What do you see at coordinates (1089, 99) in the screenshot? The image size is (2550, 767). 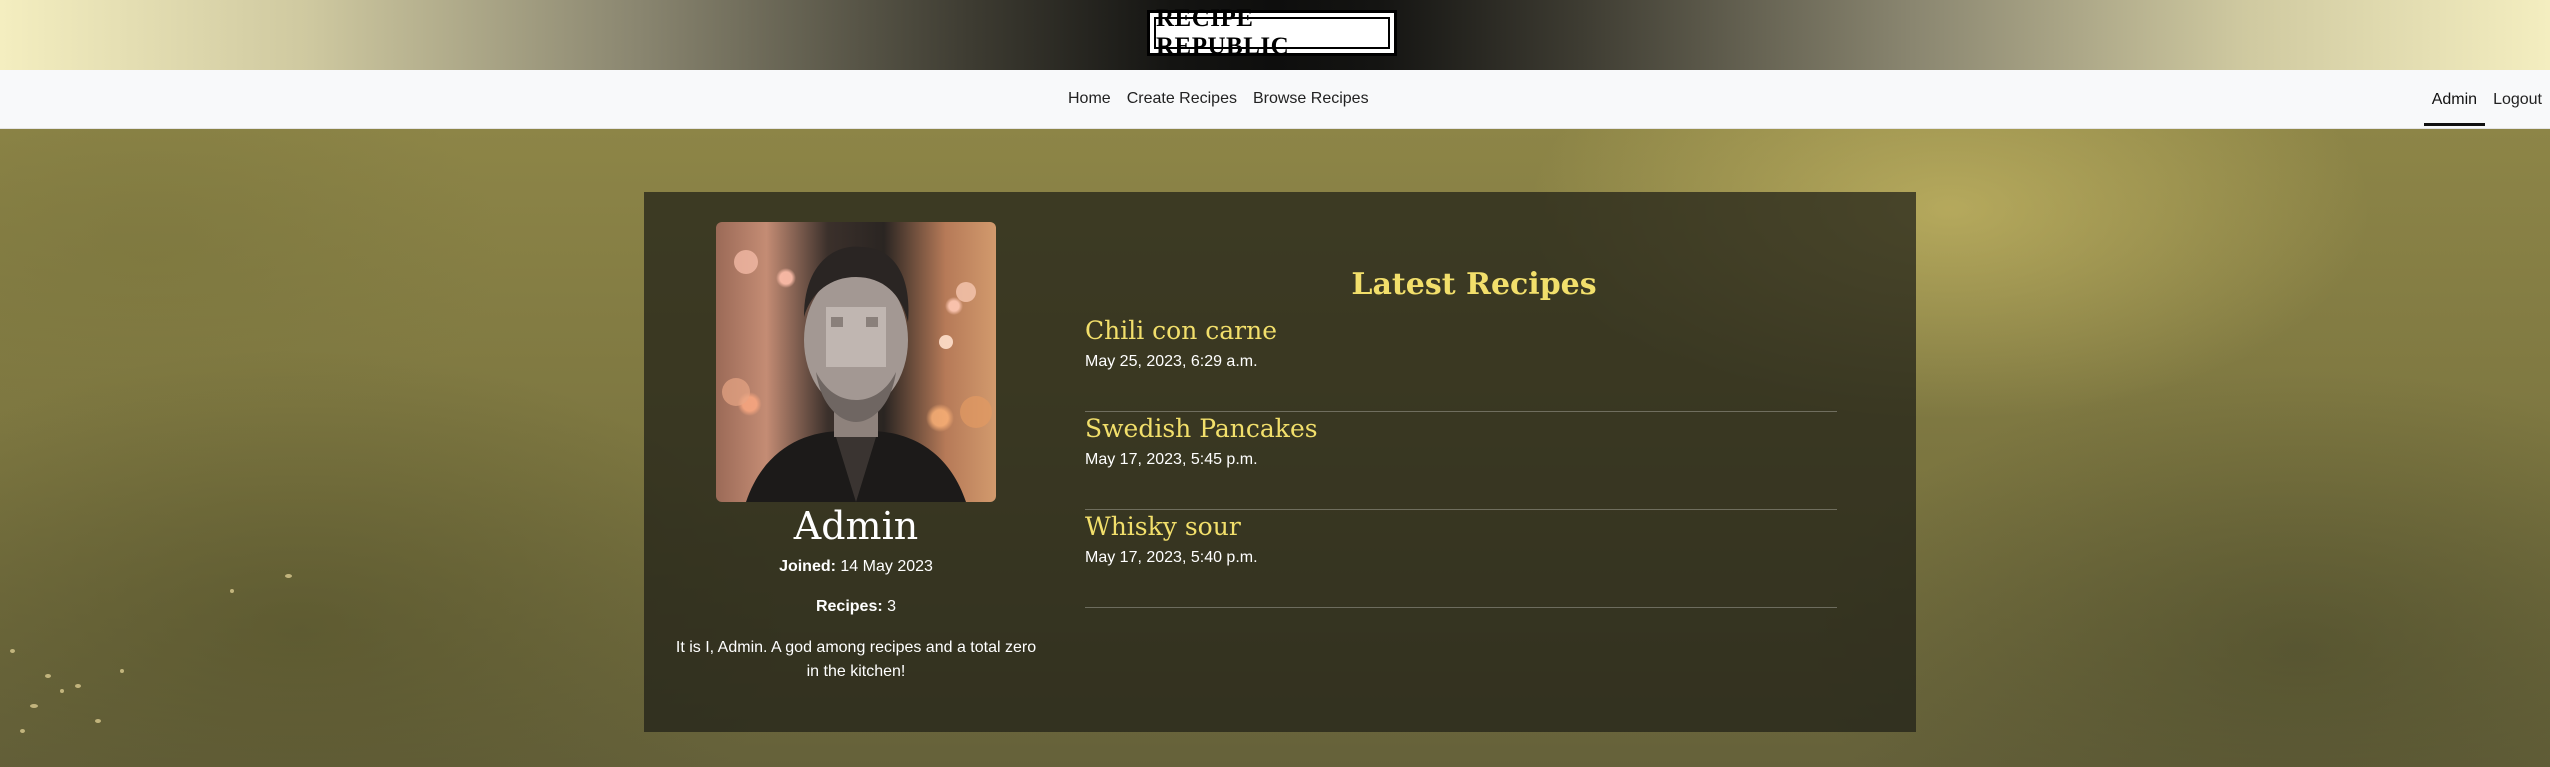 I see `nav-home-link: Home` at bounding box center [1089, 99].